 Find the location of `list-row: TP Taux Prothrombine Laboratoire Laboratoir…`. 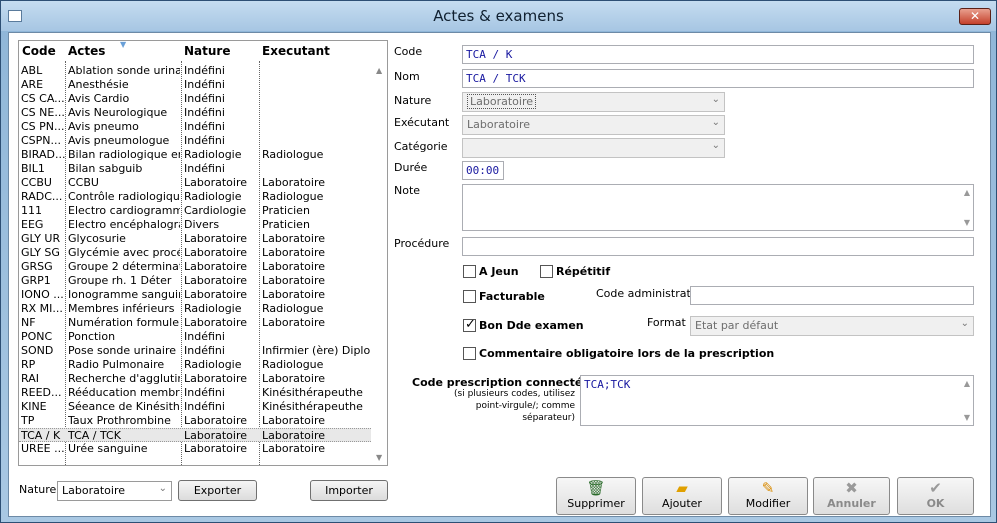

list-row: TP Taux Prothrombine Laboratoire Laboratoir… is located at coordinates (195, 421).